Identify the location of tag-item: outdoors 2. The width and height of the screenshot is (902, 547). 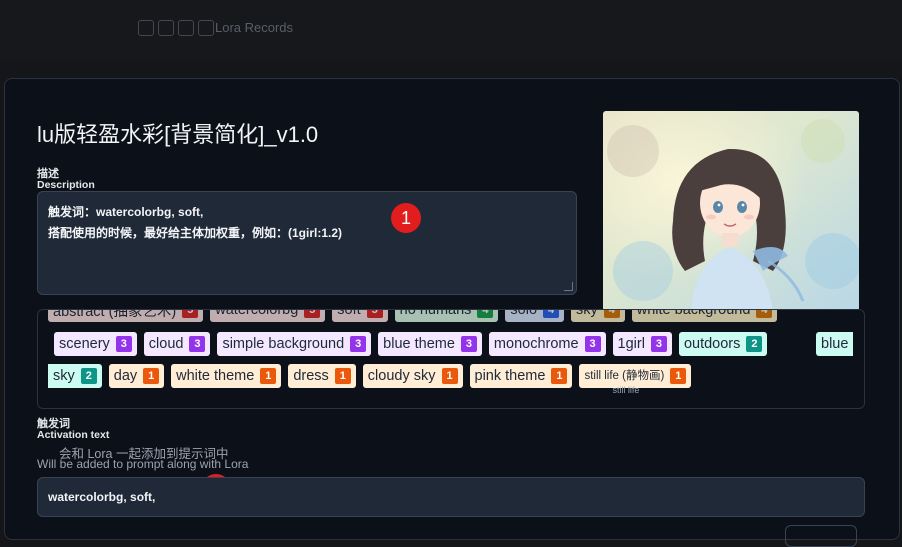
(723, 344).